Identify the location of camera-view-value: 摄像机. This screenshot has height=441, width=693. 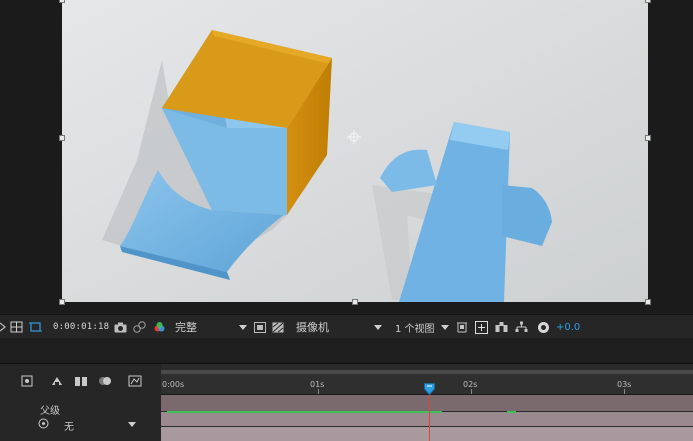
(312, 327).